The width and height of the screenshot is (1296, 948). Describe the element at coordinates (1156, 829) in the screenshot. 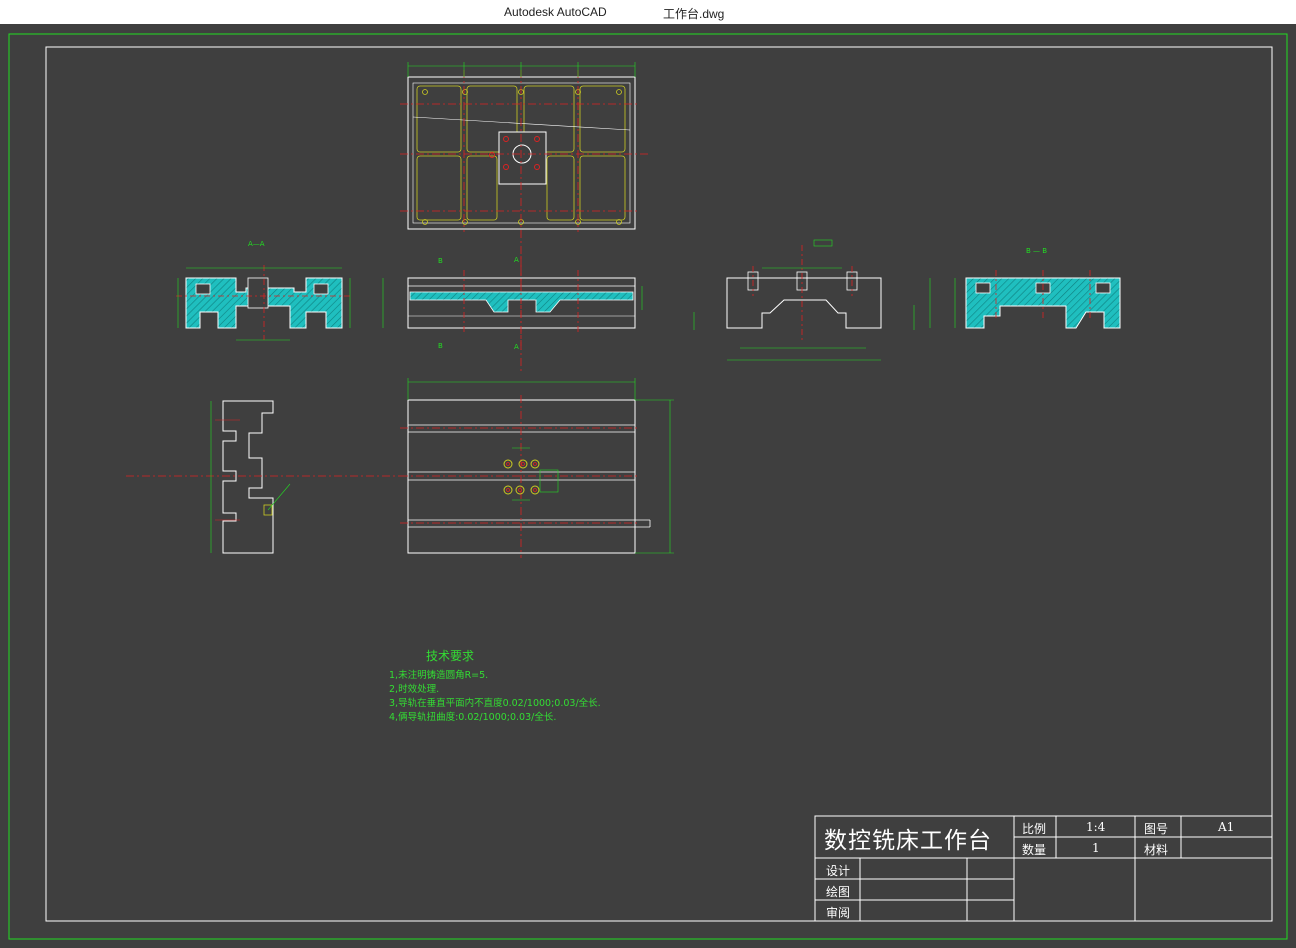

I see `drawing-no-label: 图号` at that location.